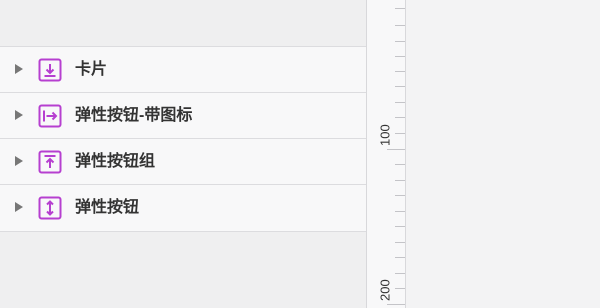  What do you see at coordinates (107, 207) in the screenshot?
I see `layer-label: 弹性按钮` at bounding box center [107, 207].